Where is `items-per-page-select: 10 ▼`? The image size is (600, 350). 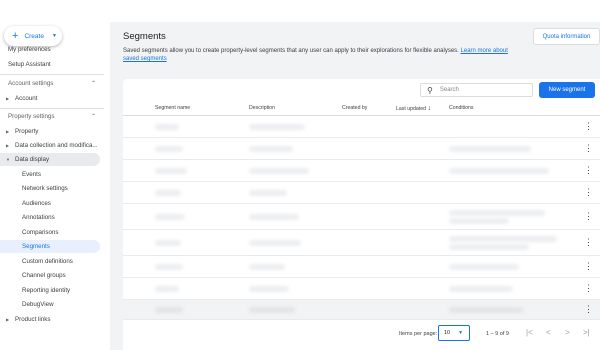
items-per-page-select: 10 ▼ is located at coordinates (454, 333).